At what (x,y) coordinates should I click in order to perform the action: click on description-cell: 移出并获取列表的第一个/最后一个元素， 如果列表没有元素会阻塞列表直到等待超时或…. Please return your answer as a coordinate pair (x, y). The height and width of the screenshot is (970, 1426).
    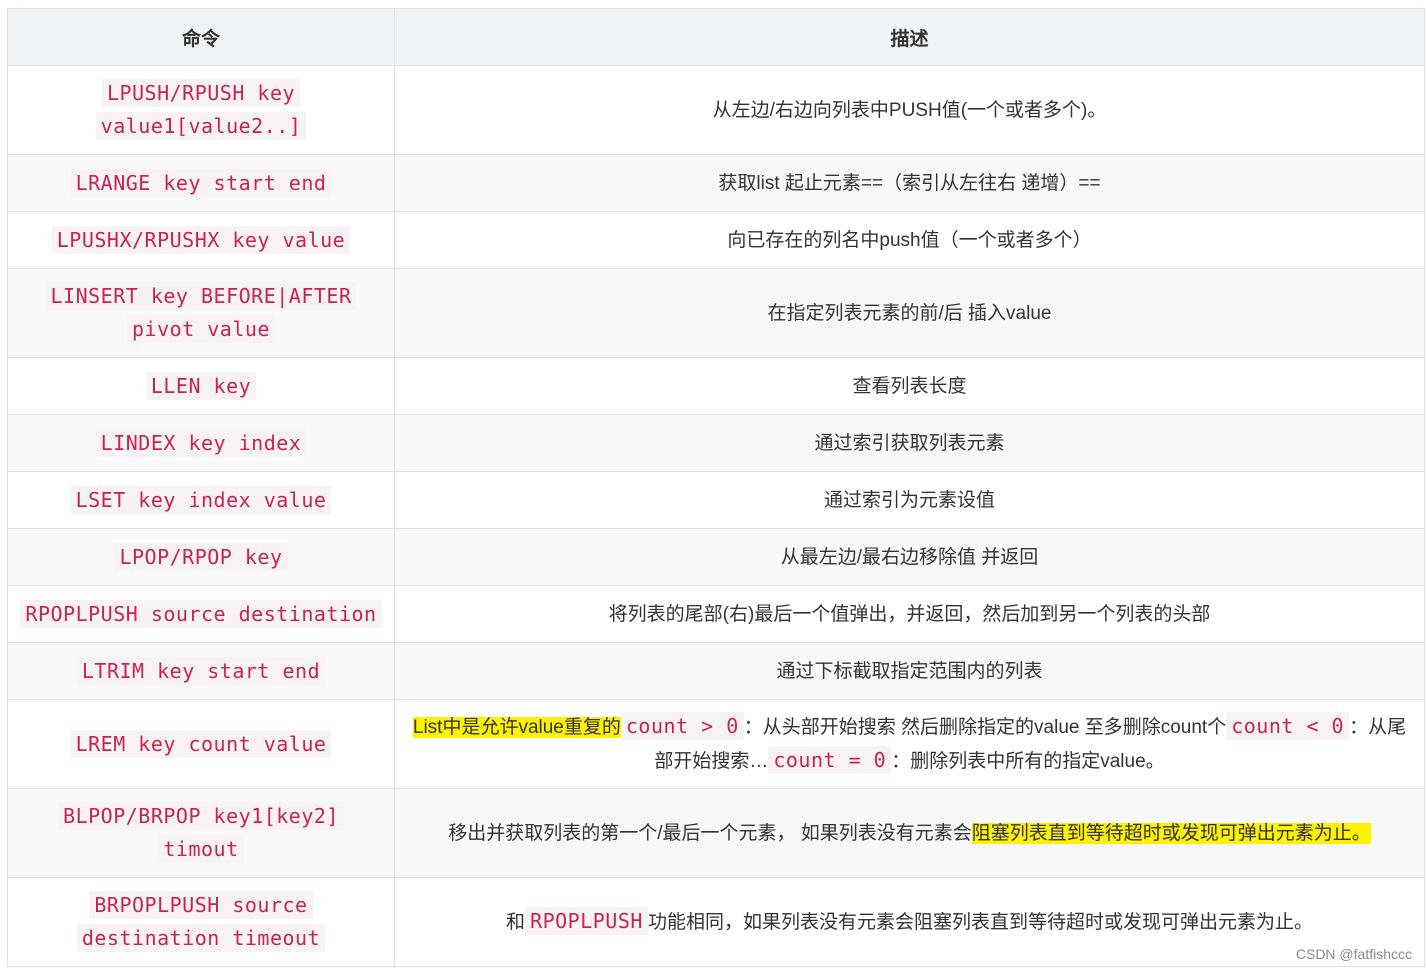
    Looking at the image, I should click on (909, 833).